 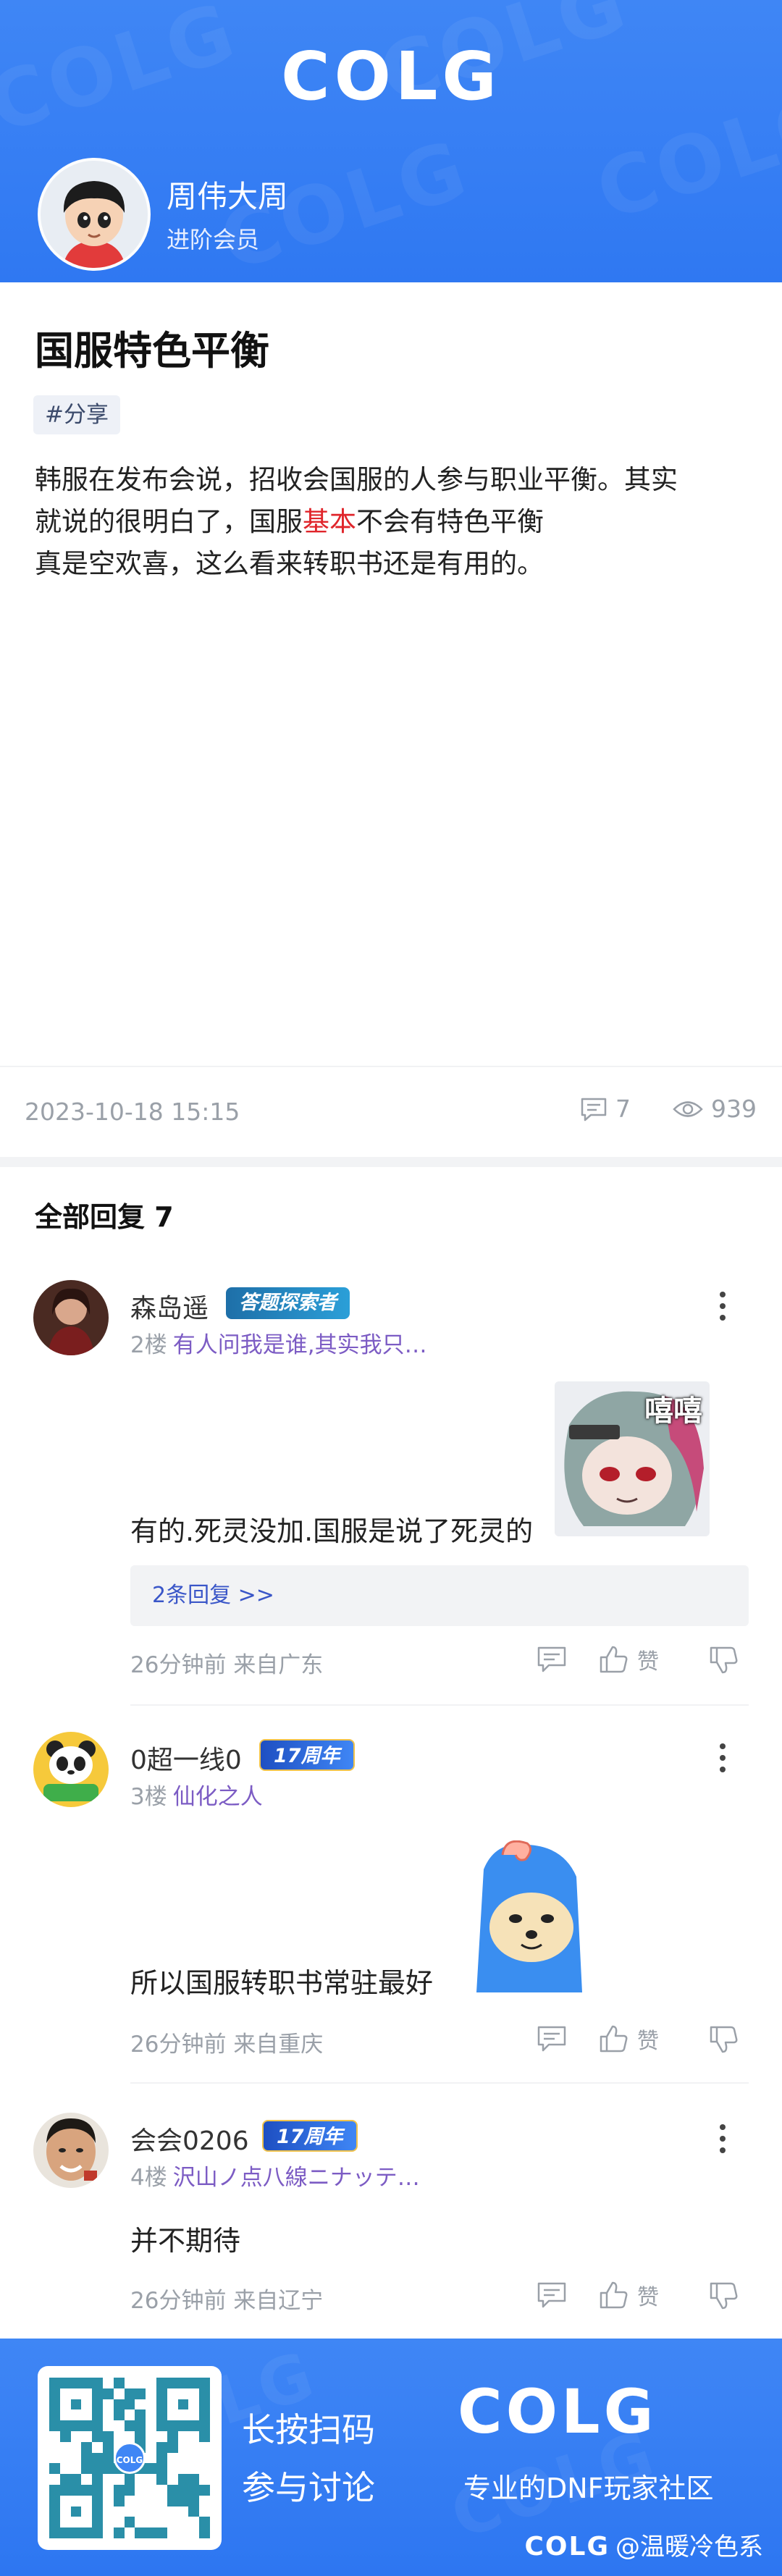 I want to click on comment-author: 森岛遥, so click(x=169, y=1306).